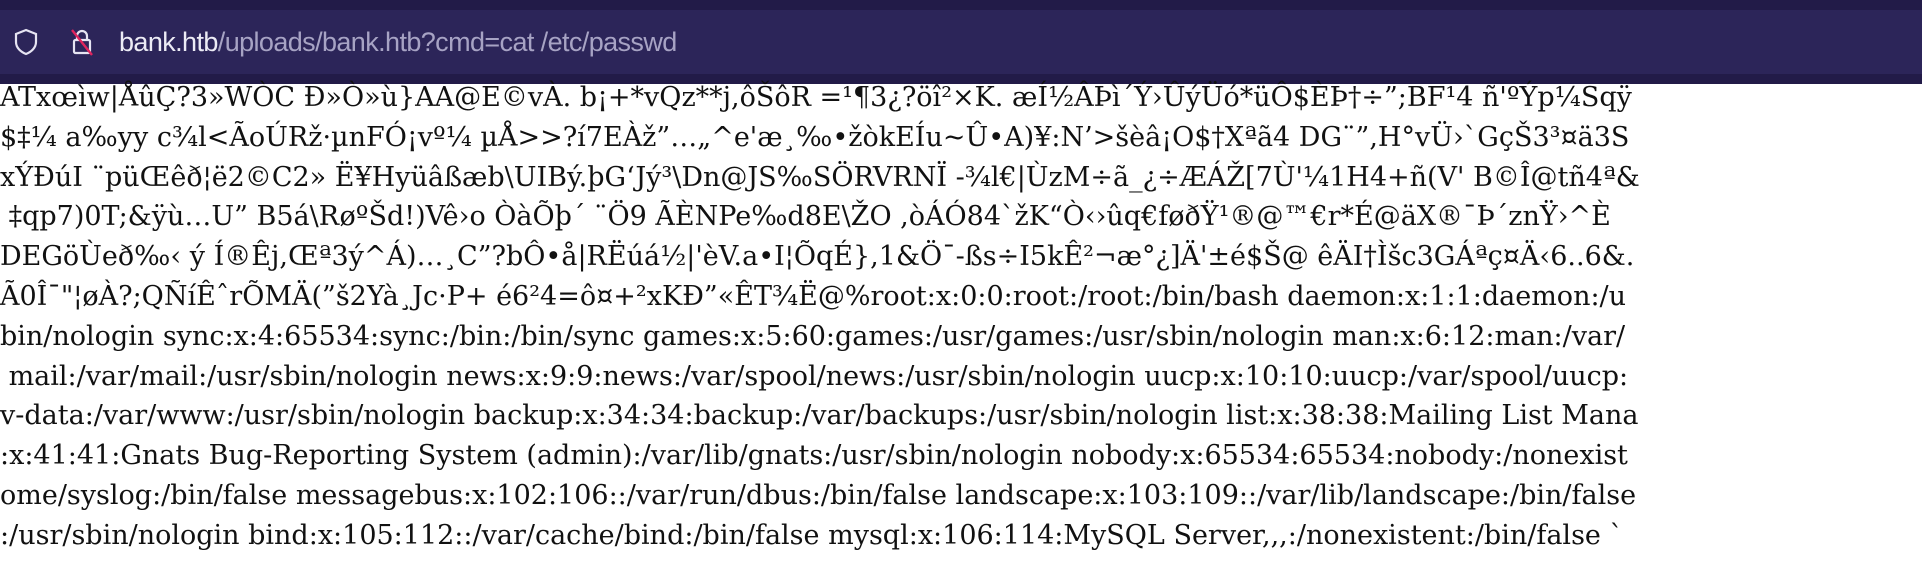 This screenshot has height=564, width=1922. What do you see at coordinates (447, 42) in the screenshot?
I see `url-path: /uploads/bank.htb?cmd=cat /etc/passwd` at bounding box center [447, 42].